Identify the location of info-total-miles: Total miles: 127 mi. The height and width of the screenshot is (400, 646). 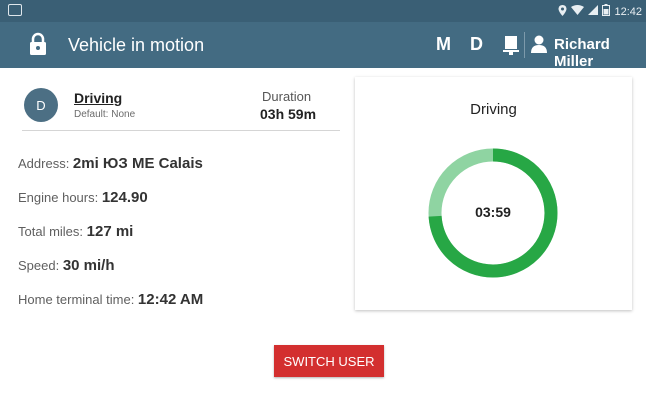
(75, 231).